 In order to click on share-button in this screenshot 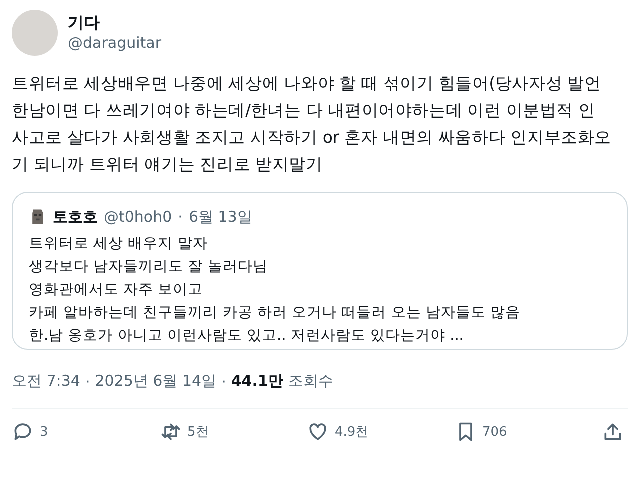, I will do `click(613, 432)`.